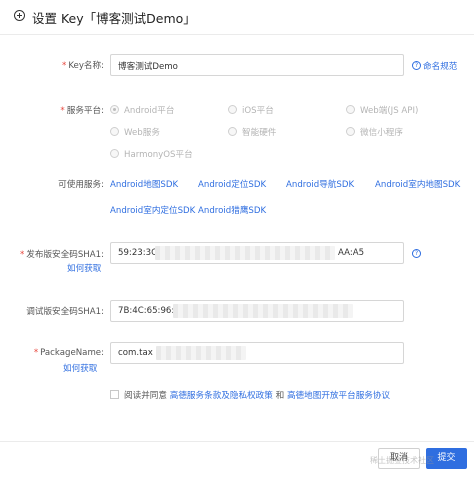 The image size is (474, 478). I want to click on radio-wechat-miniprogram: 微信小程序, so click(374, 132).